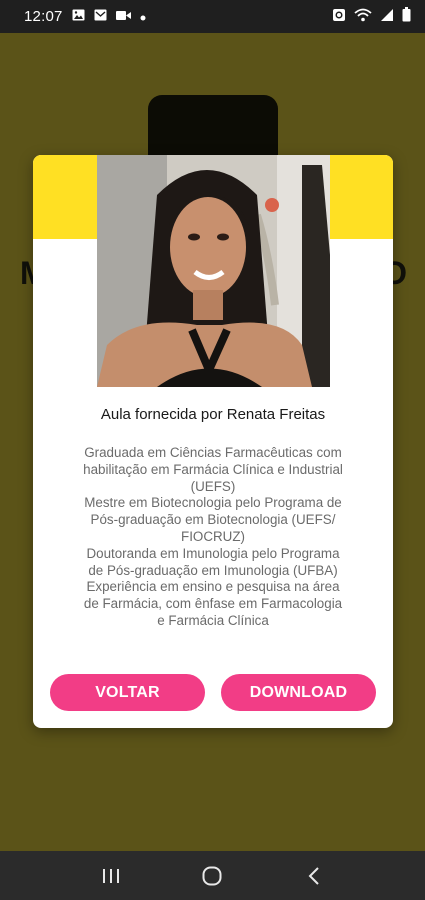 The image size is (425, 900). I want to click on home-icon, so click(212, 876).